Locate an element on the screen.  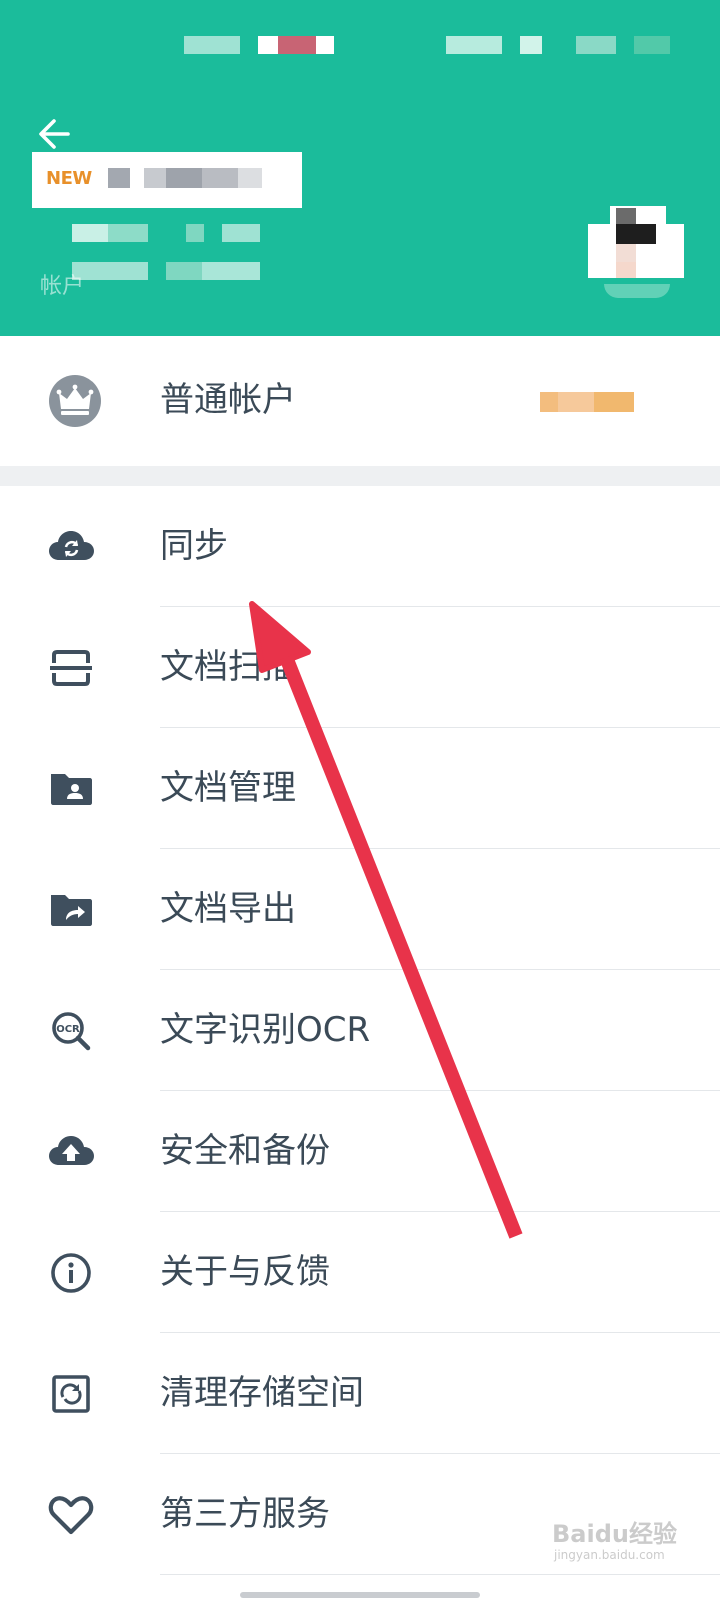
ocr-icon: OCR is located at coordinates (71, 1031).